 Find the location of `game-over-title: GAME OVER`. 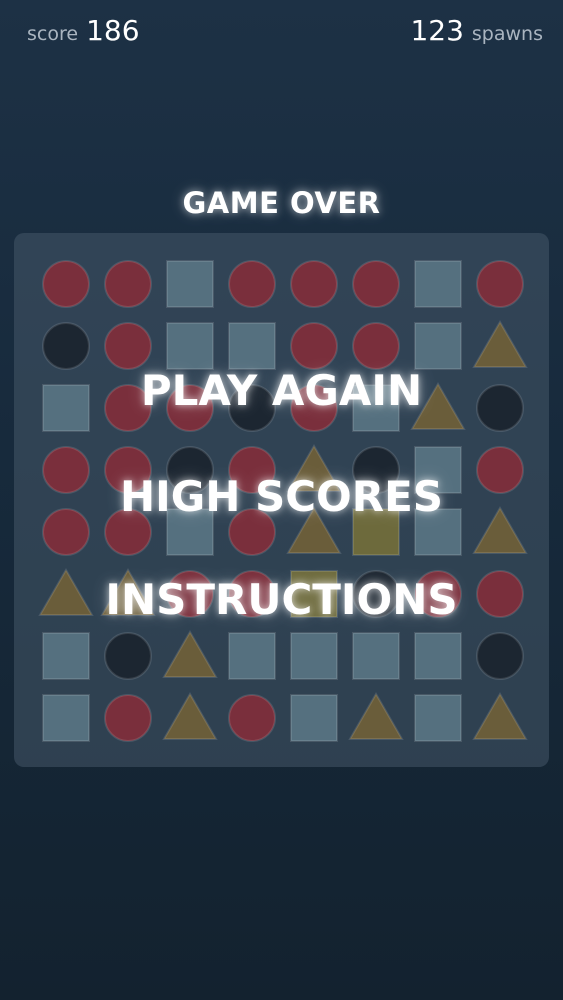

game-over-title: GAME OVER is located at coordinates (281, 203).